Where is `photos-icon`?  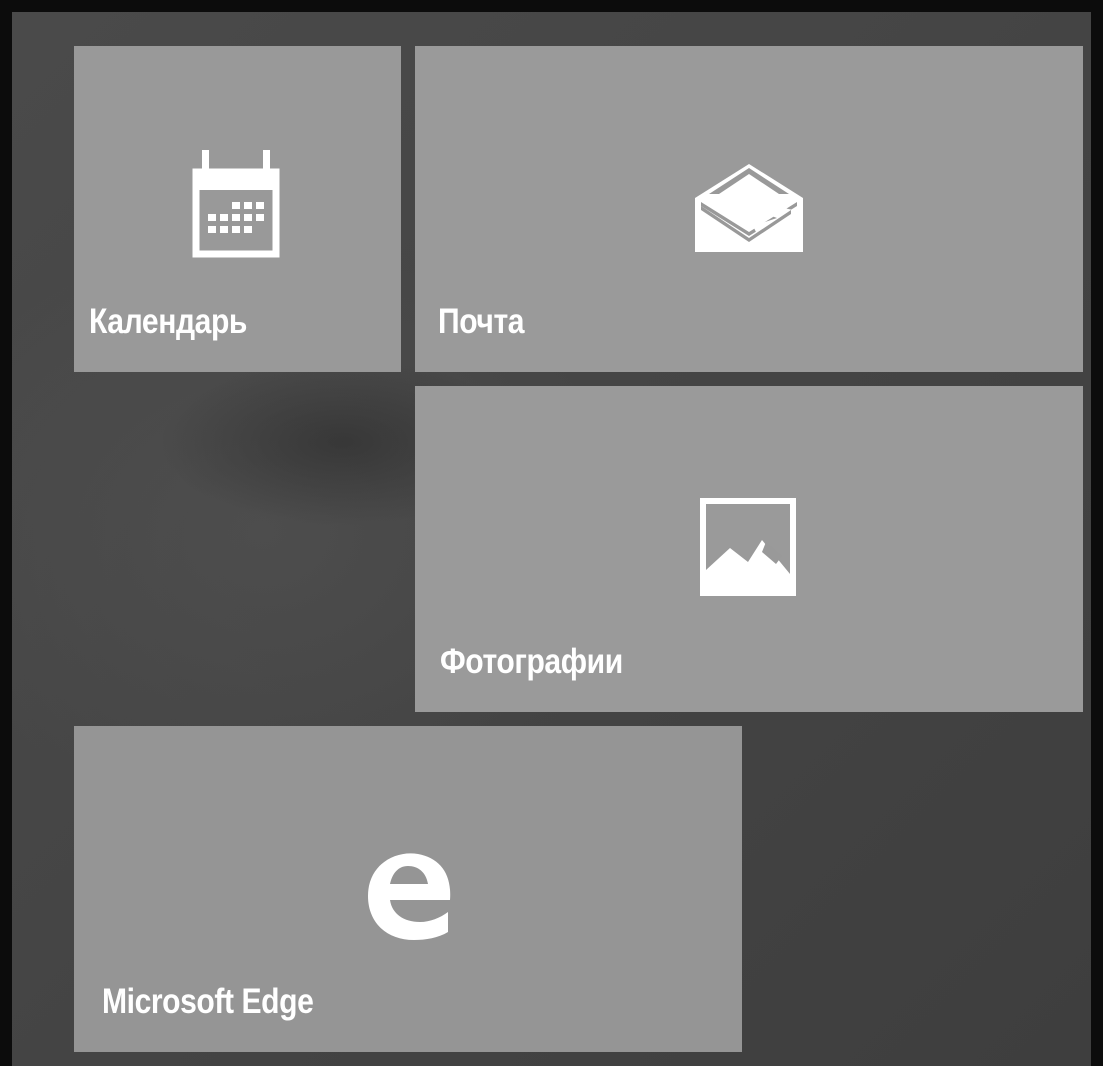
photos-icon is located at coordinates (748, 547).